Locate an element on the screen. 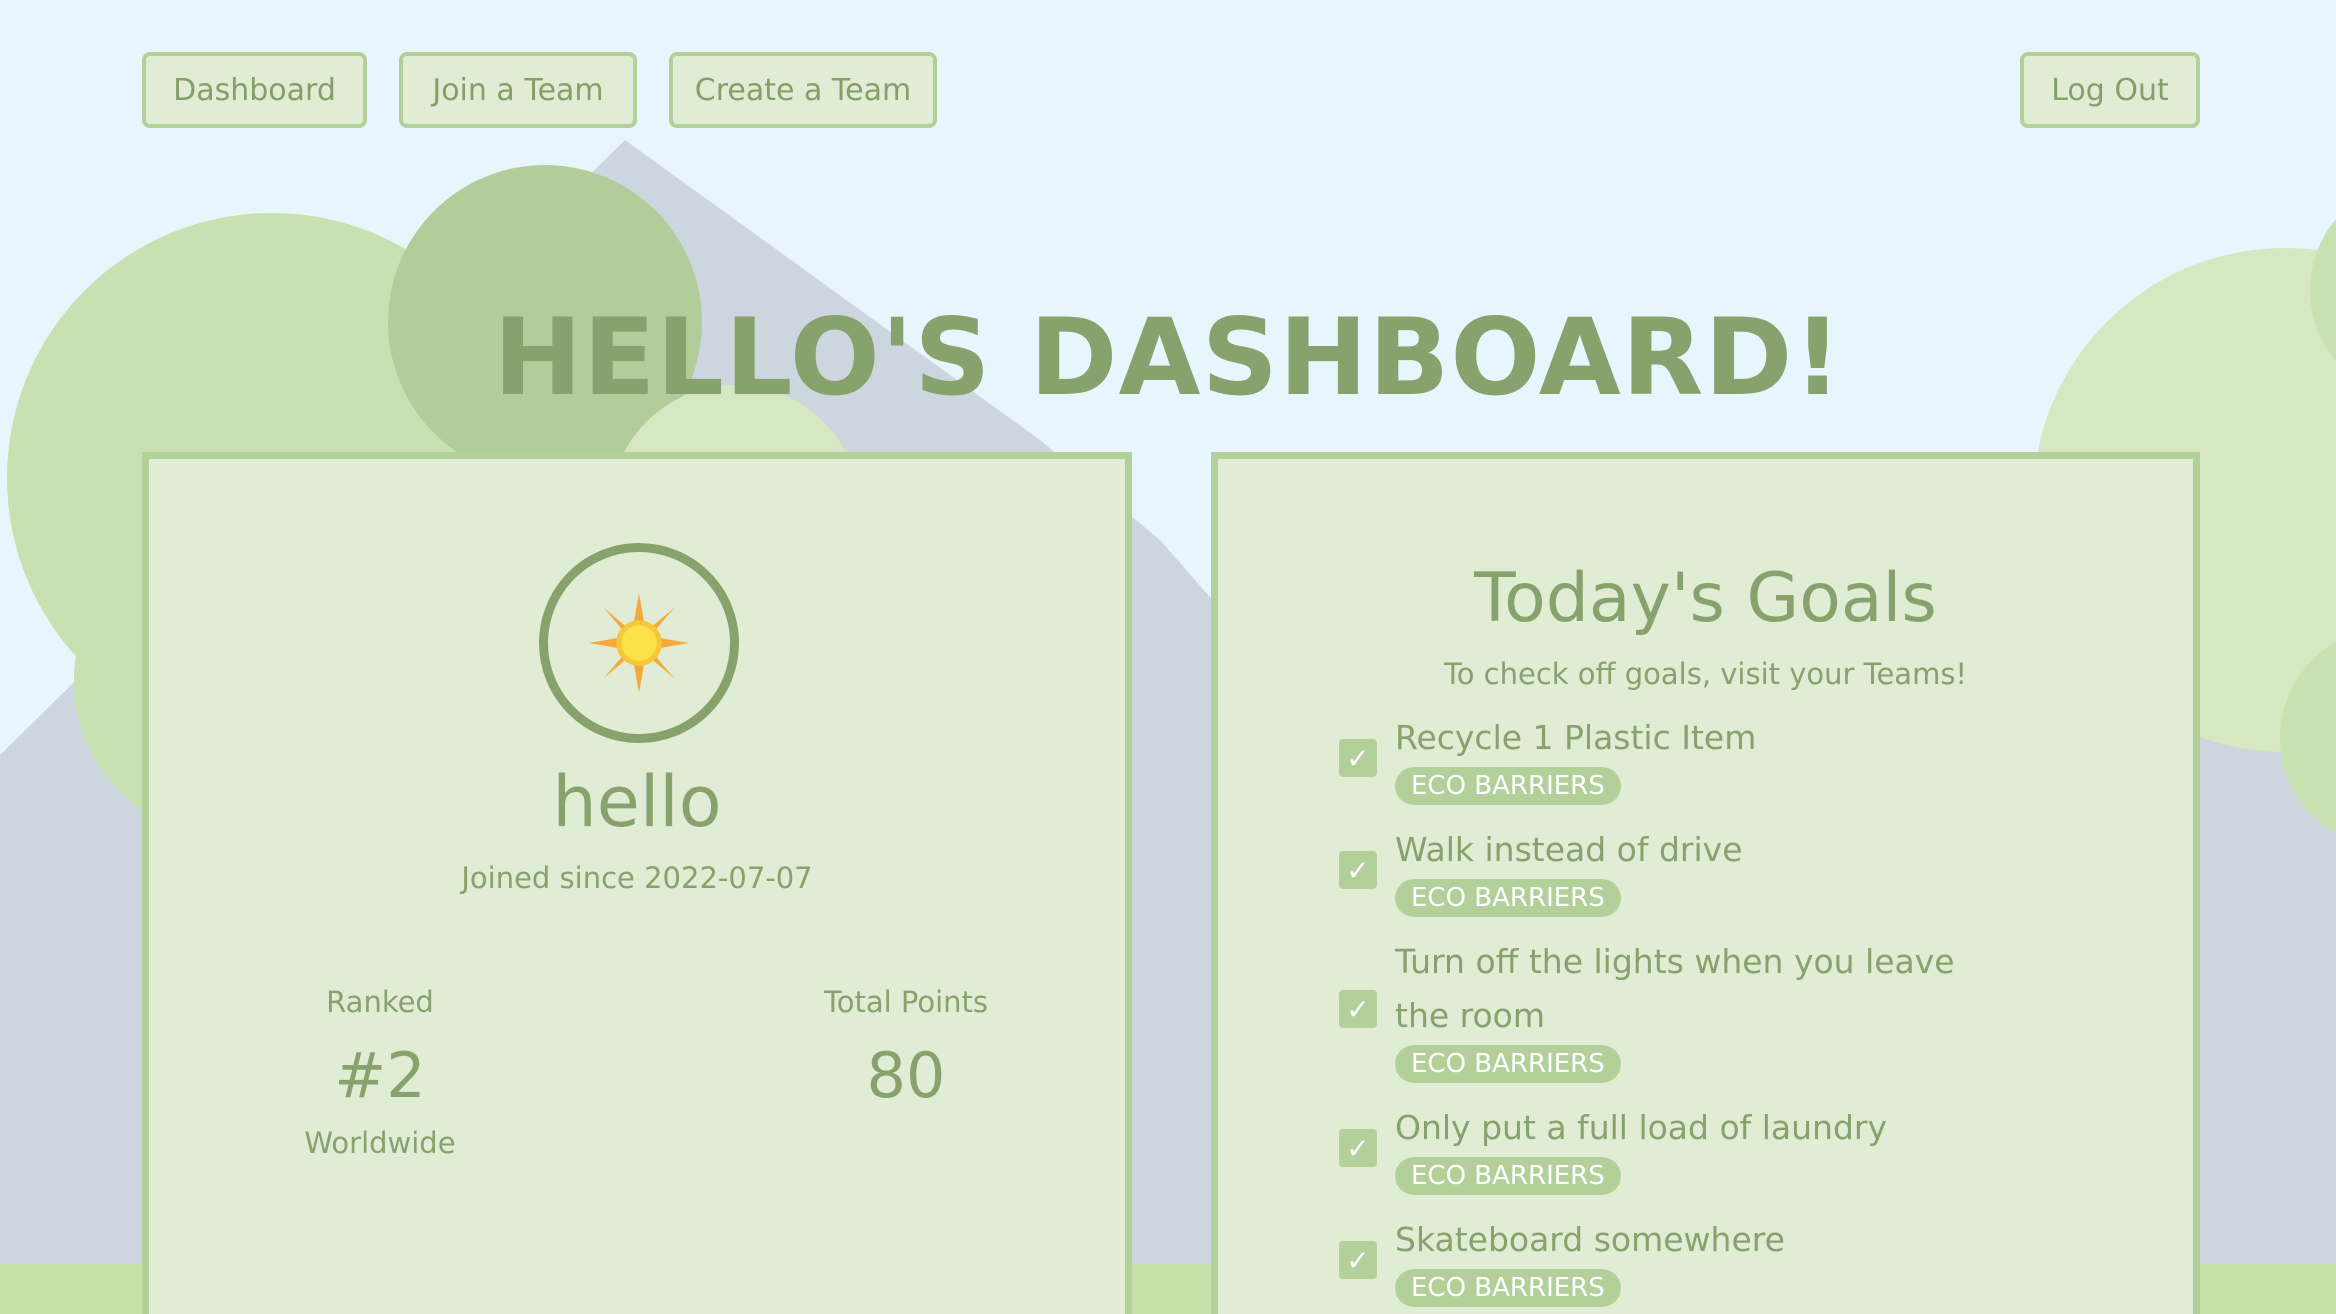  nav-join-team-button: Join a Team is located at coordinates (518, 90).